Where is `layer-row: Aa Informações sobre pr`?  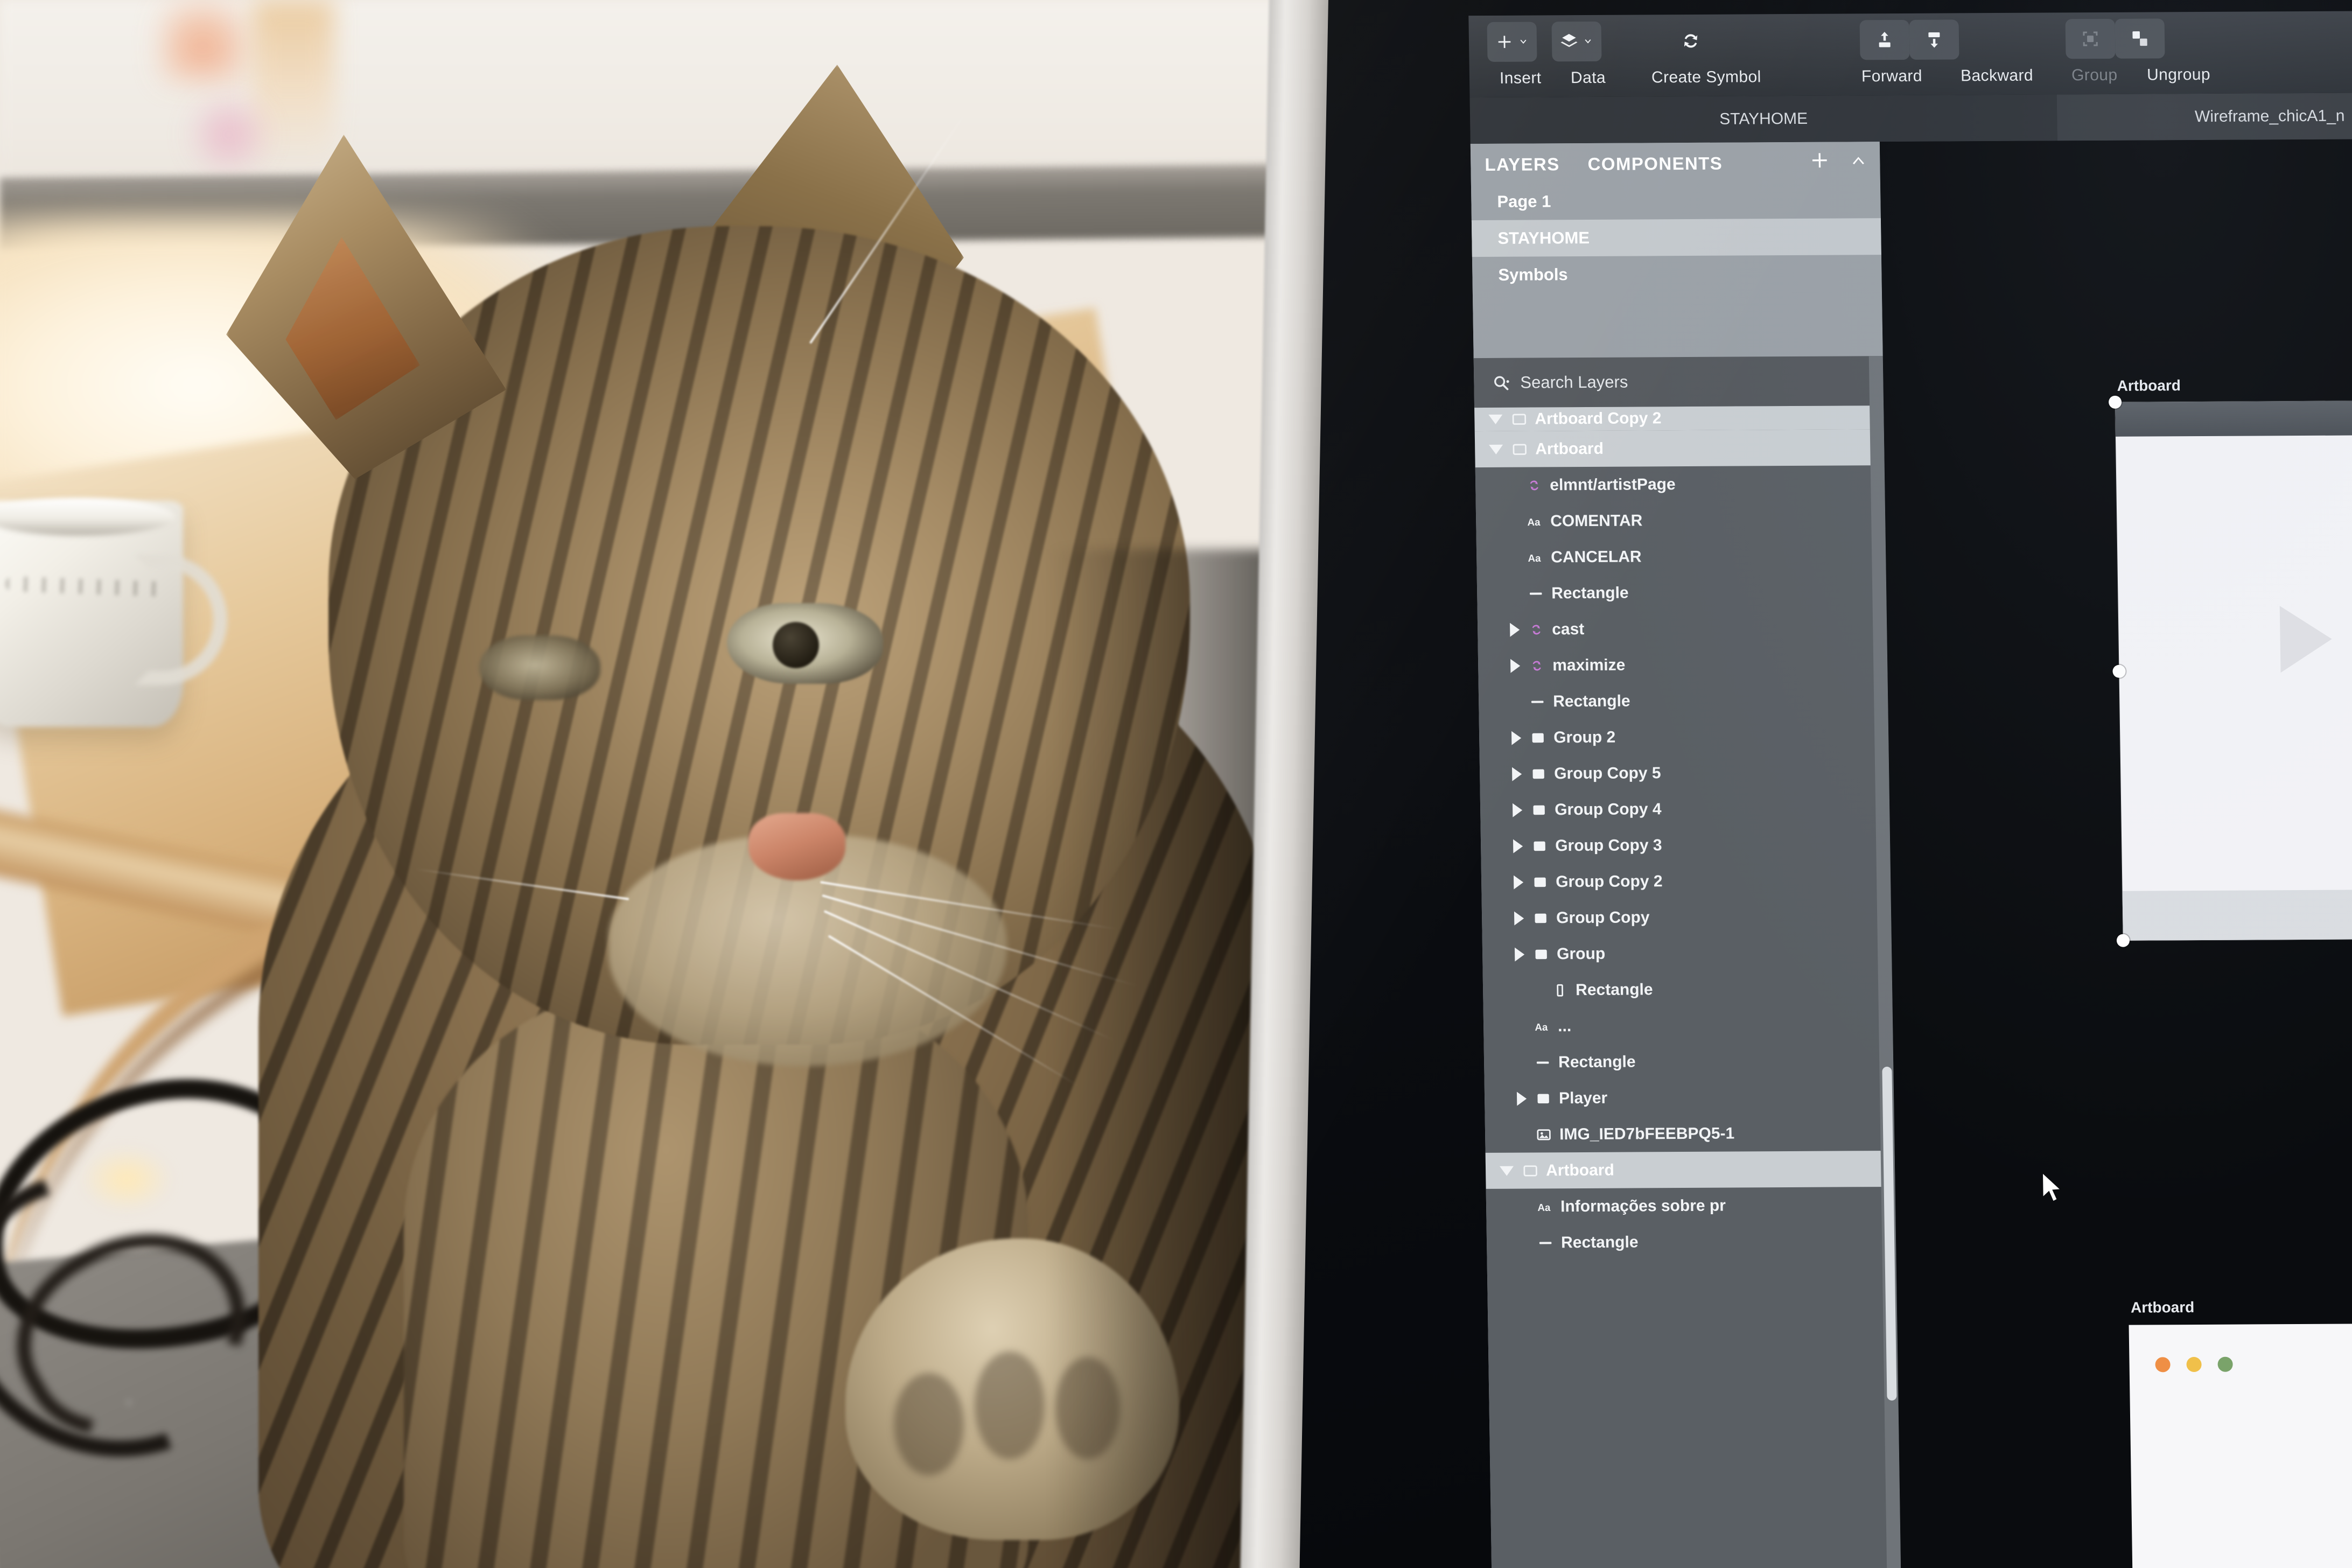
layer-row: Aa Informações sobre pr is located at coordinates (1691, 1206).